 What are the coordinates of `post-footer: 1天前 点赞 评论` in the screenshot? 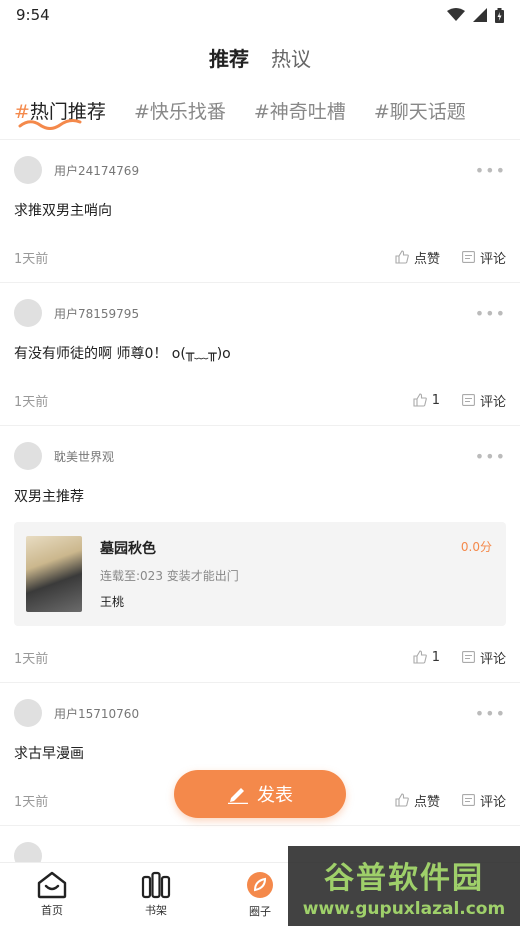 It's located at (260, 257).